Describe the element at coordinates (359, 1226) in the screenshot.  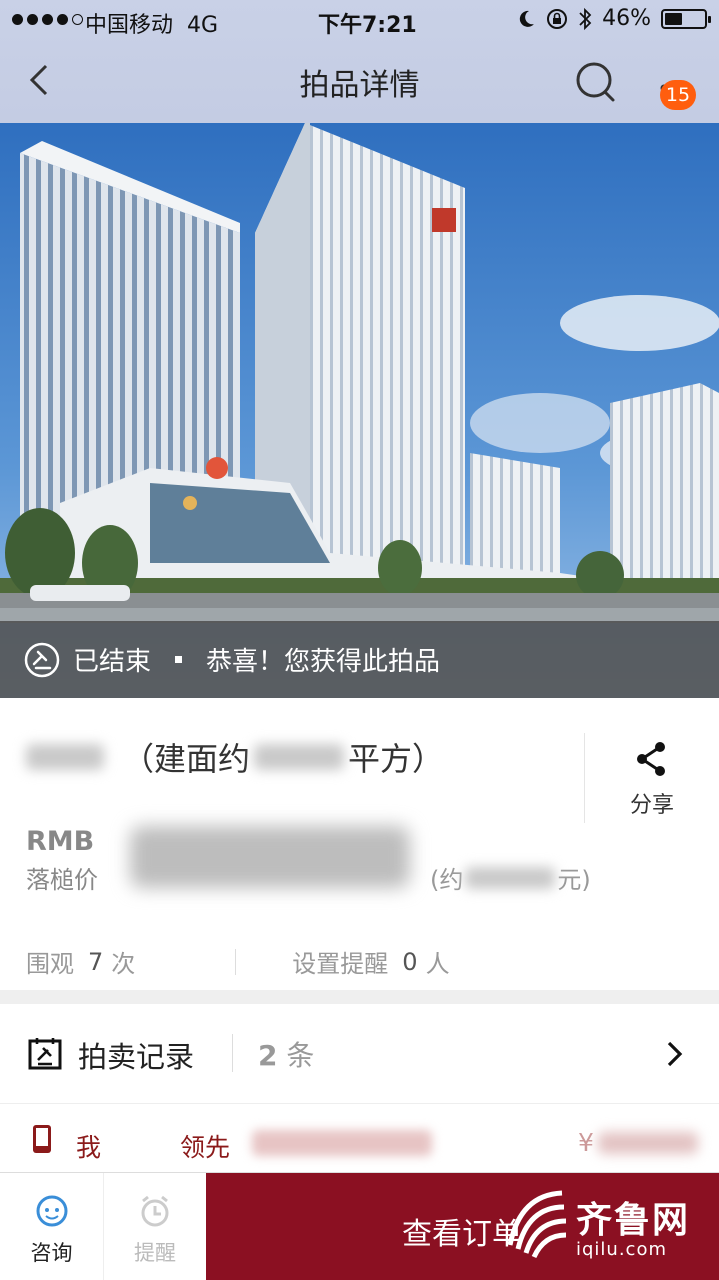
I see `bottom-toolbar: 咨询 提醒 查看订单 齐鲁网 iqilu.com` at that location.